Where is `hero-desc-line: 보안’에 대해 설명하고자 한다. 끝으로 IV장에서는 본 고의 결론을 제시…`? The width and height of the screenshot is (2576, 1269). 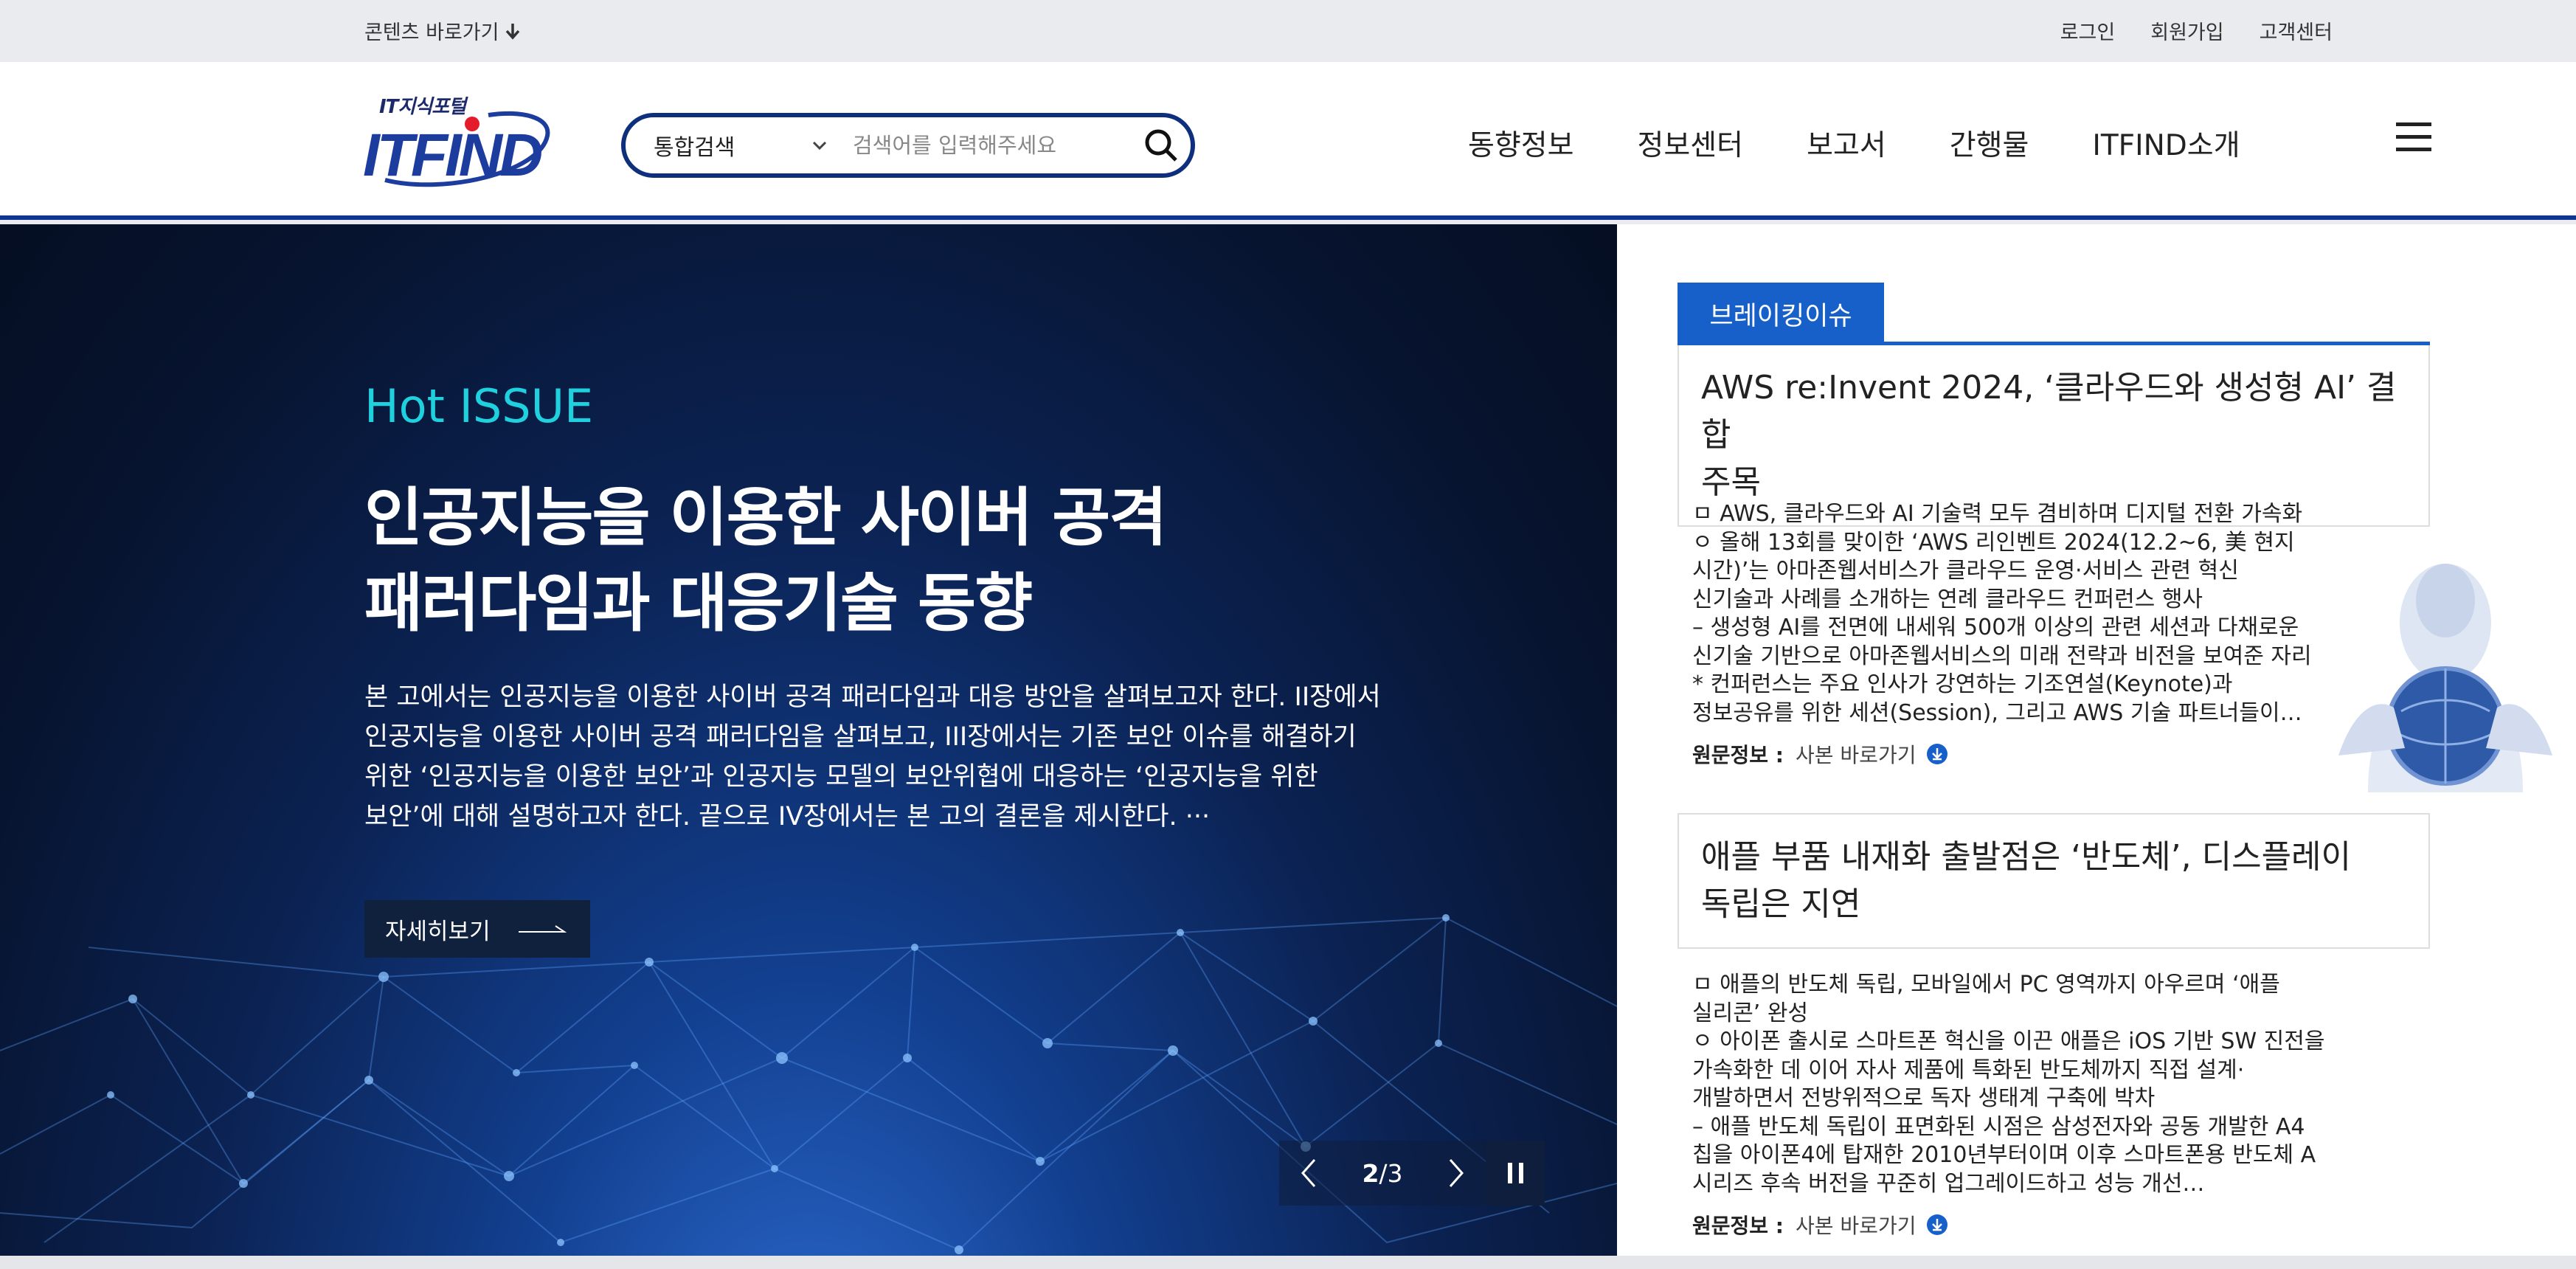
hero-desc-line: 보안’에 대해 설명하고자 한다. 끝으로 IV장에서는 본 고의 결론을 제시… is located at coordinates (788, 816).